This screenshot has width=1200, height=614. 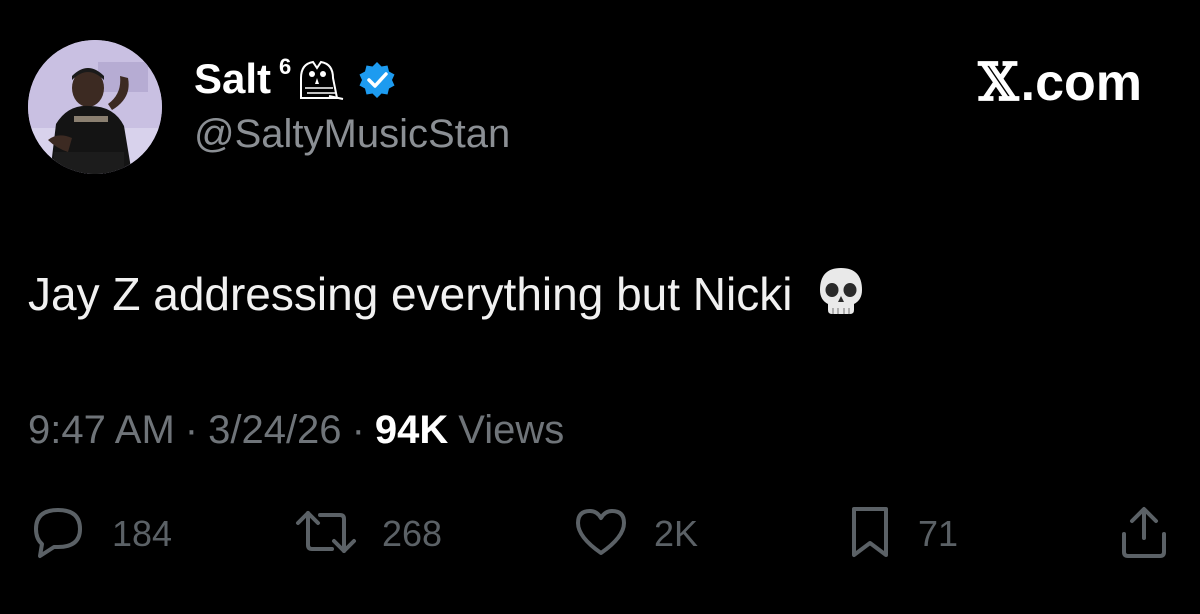 I want to click on tweet-time: 9:47 AM, so click(x=101, y=430).